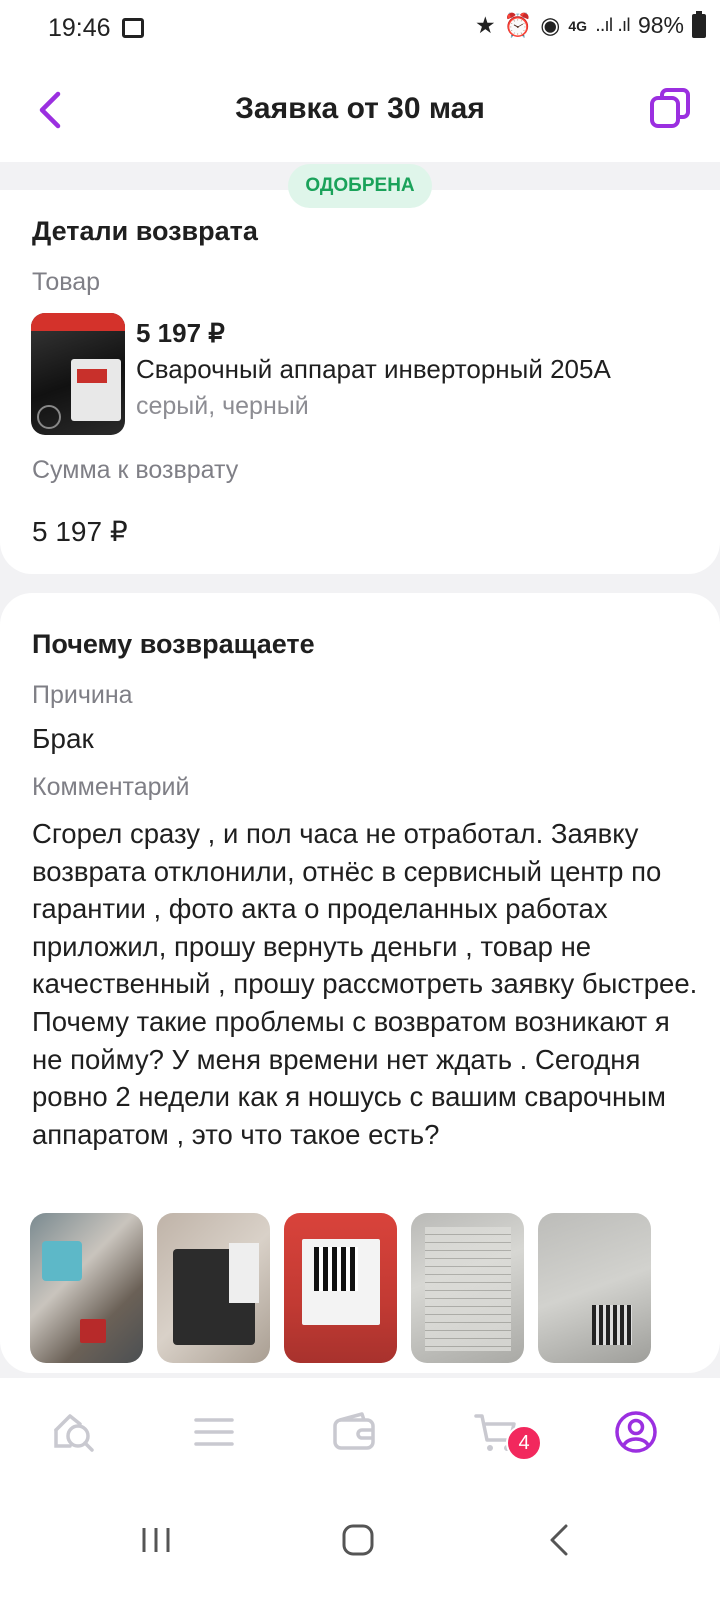 This screenshot has height=1600, width=720. I want to click on signal-icon: ..ıl .ıl, so click(613, 25).